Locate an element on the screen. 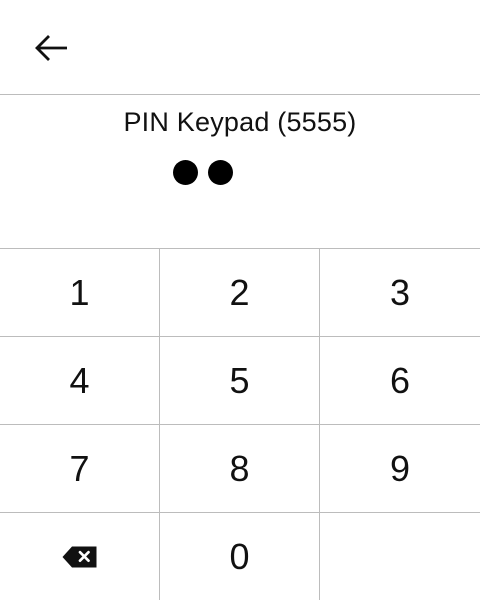 This screenshot has height=600, width=480. pin-indicator is located at coordinates (203, 173).